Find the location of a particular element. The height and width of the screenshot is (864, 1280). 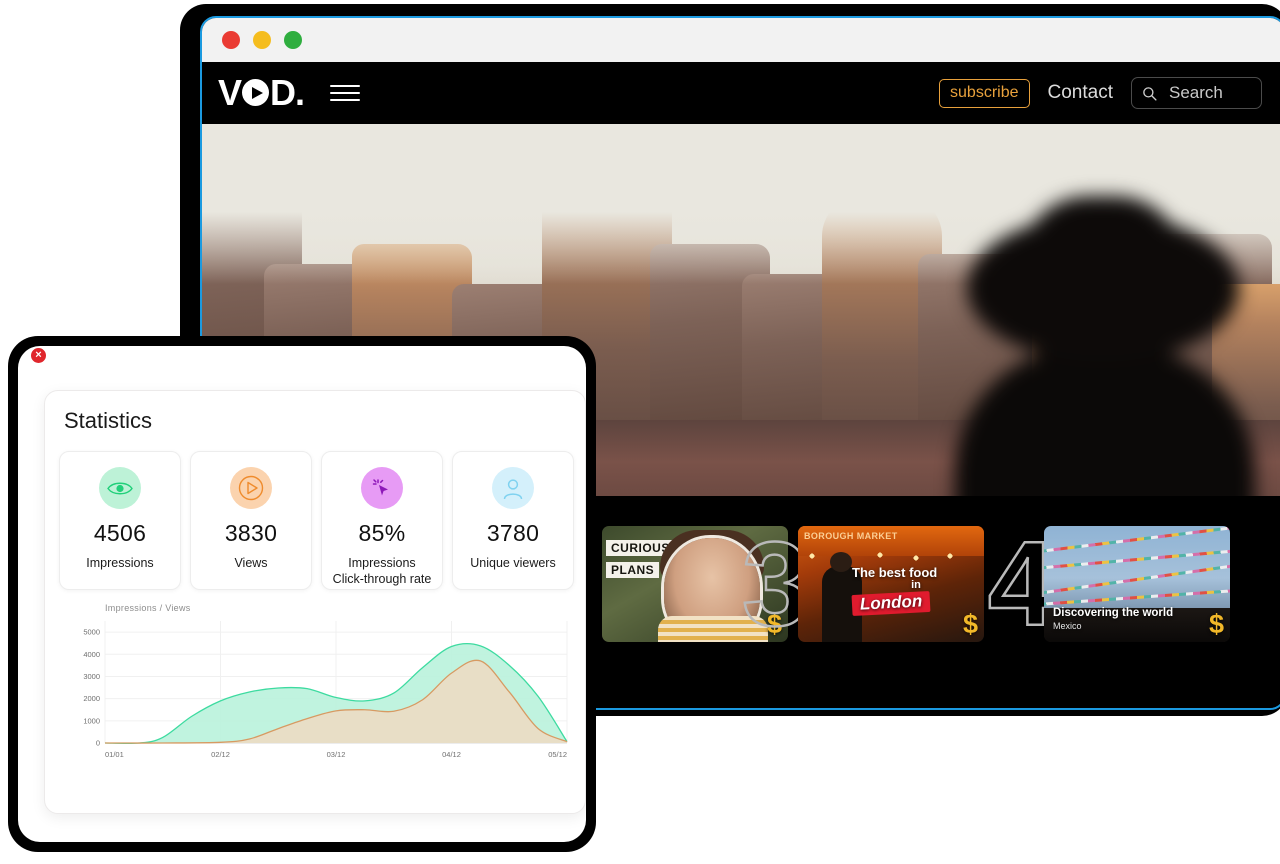

svg-text: 03/12 is located at coordinates (336, 754).